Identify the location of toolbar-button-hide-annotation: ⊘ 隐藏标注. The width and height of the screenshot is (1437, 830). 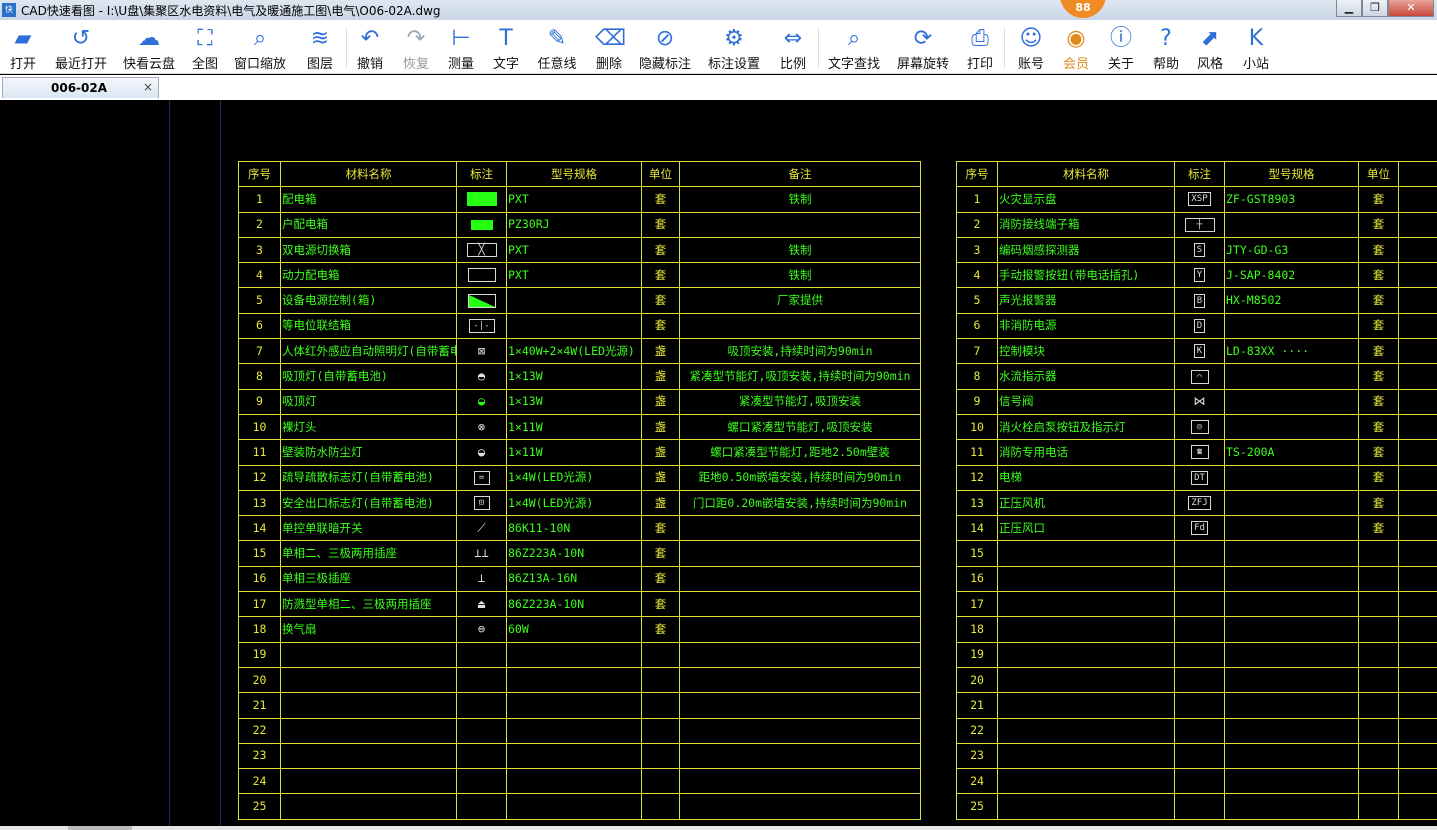
(665, 47).